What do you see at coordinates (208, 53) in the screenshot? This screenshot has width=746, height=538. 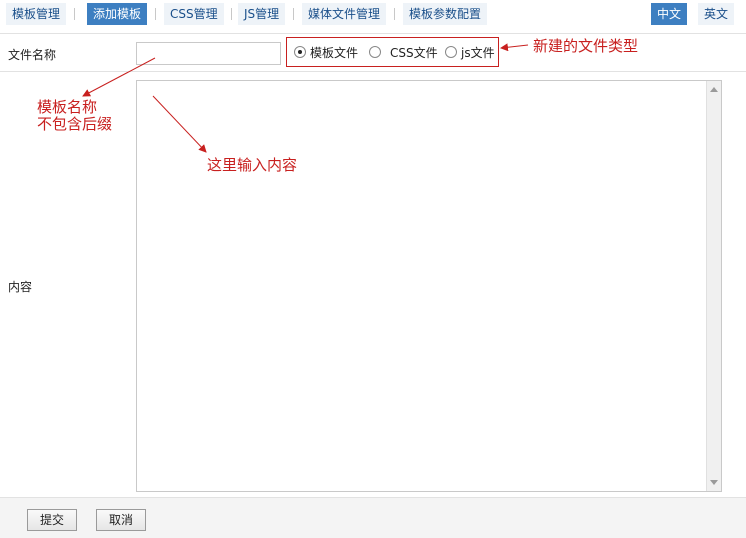 I see `file-name-input` at bounding box center [208, 53].